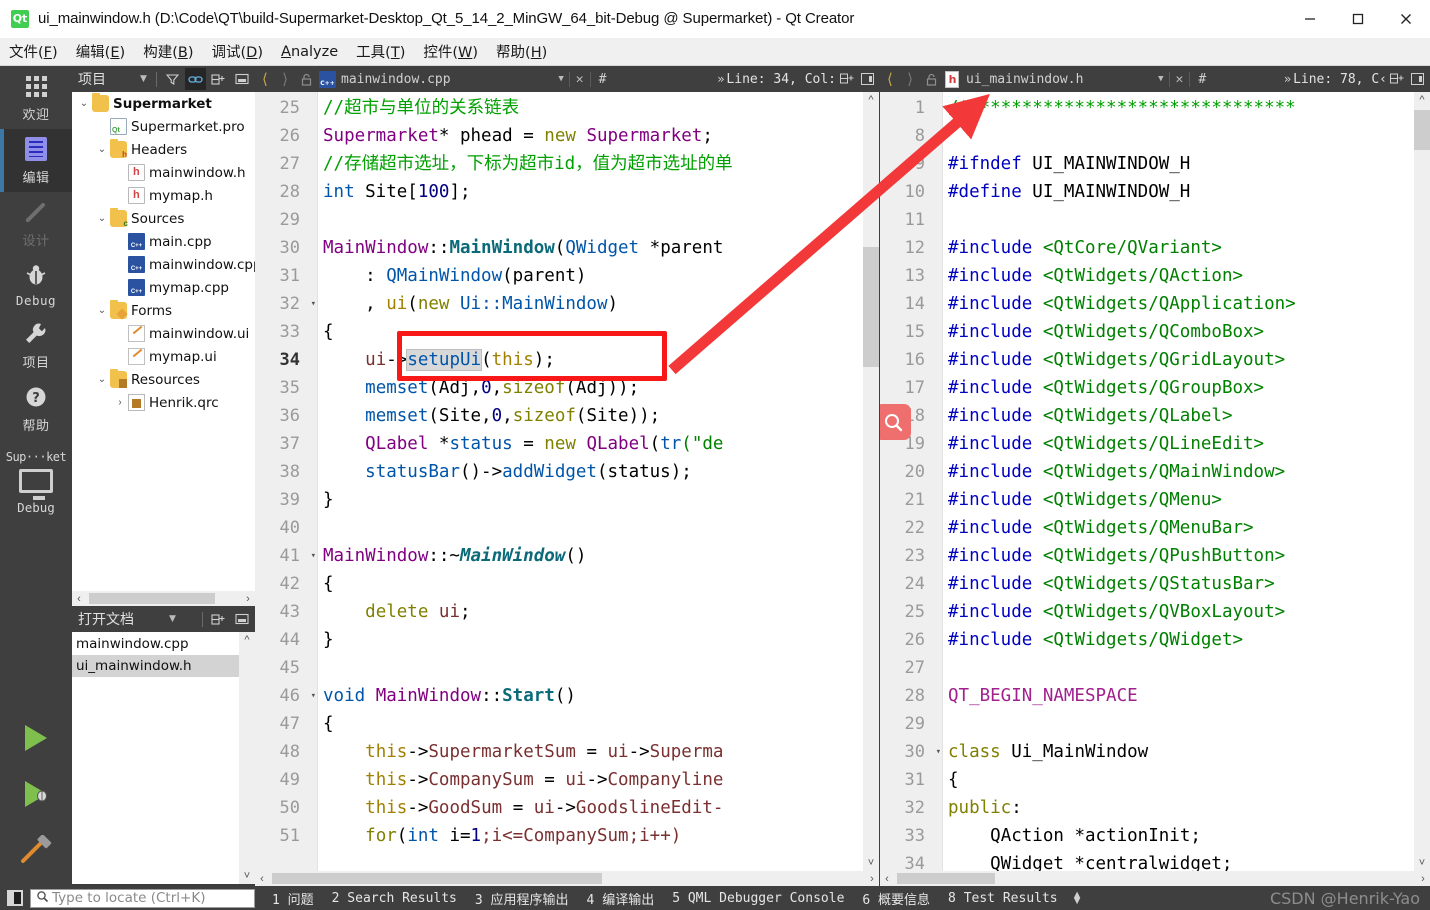 The width and height of the screenshot is (1430, 910). Describe the element at coordinates (163, 402) in the screenshot. I see `tree-item-Henrik.qrc: › Henrik.qrc` at that location.